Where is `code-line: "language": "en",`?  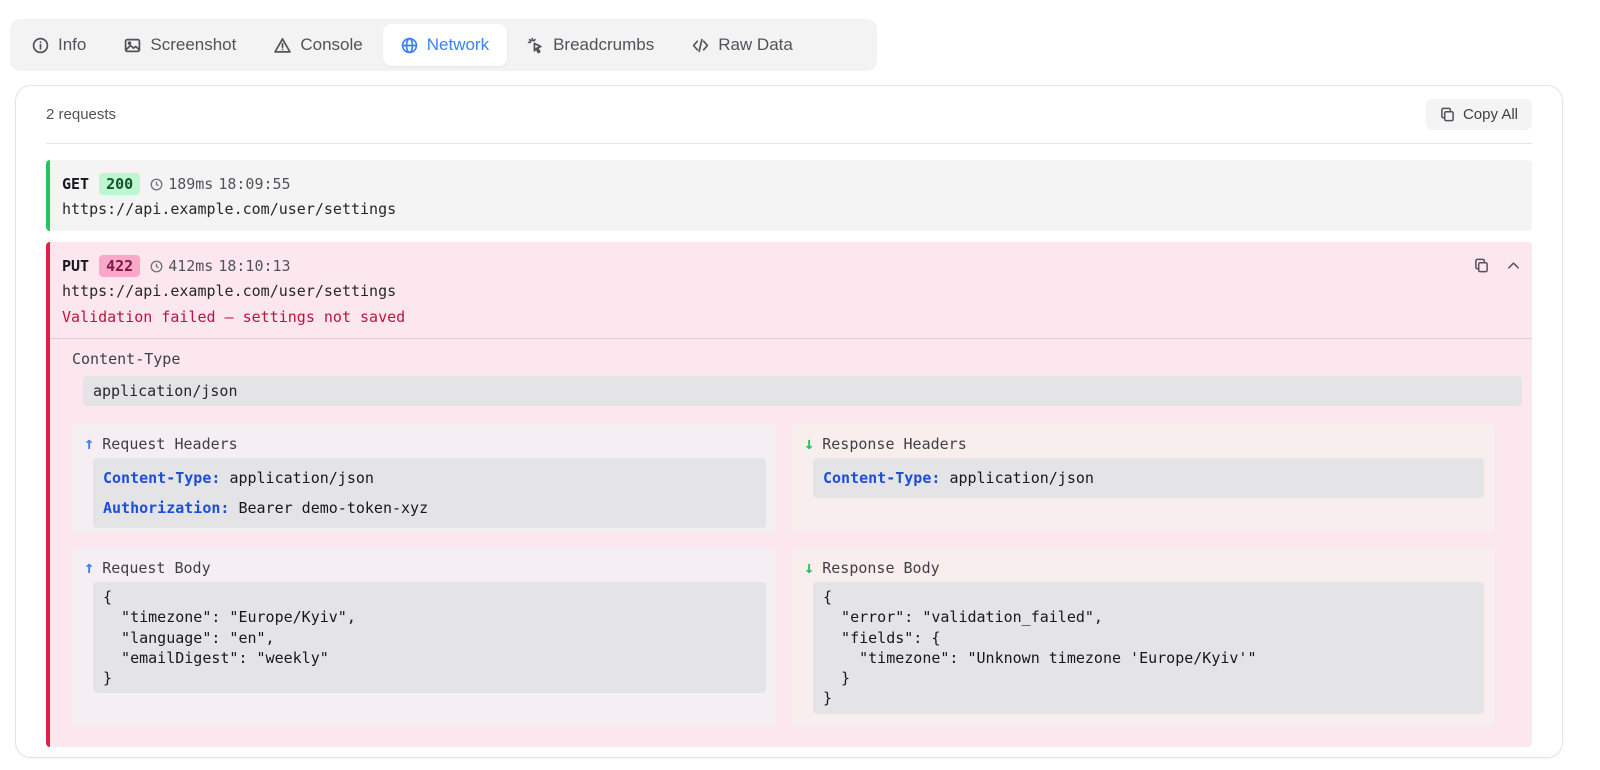
code-line: "language": "en", is located at coordinates (189, 637).